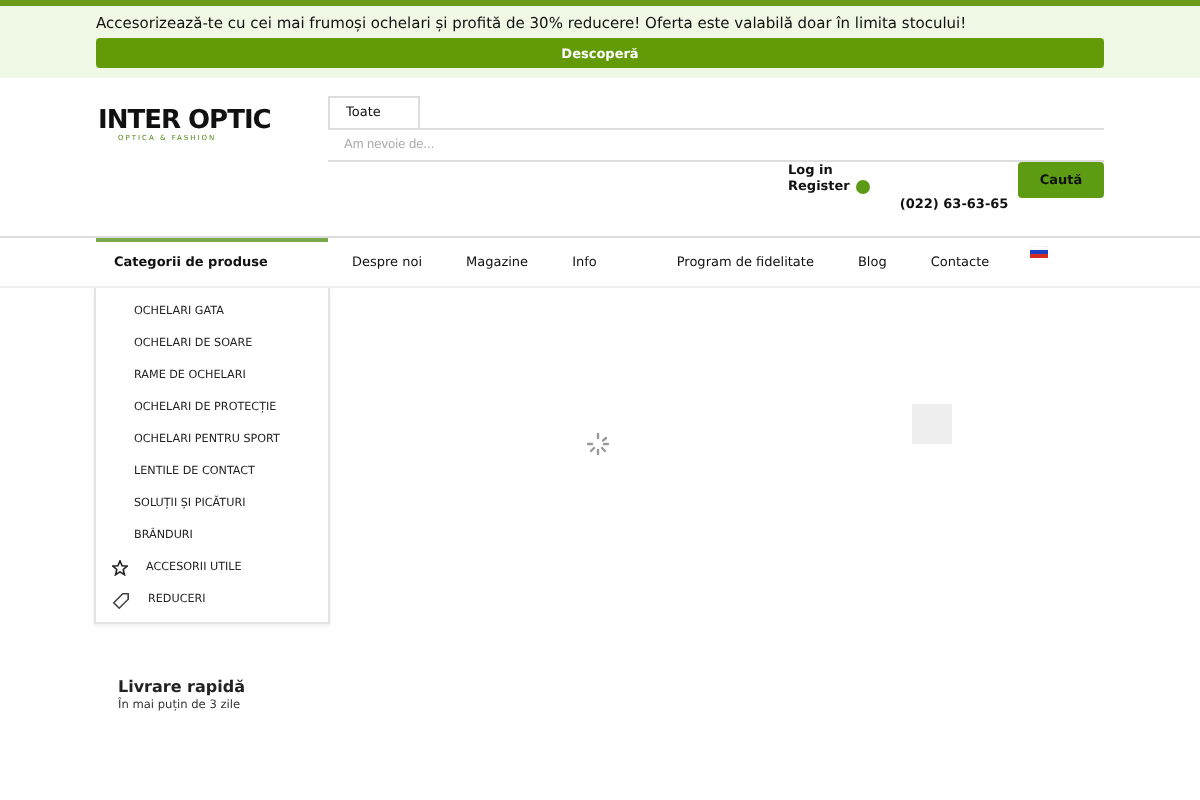 This screenshot has width=1200, height=800. What do you see at coordinates (862, 186) in the screenshot?
I see `account-badge-icon` at bounding box center [862, 186].